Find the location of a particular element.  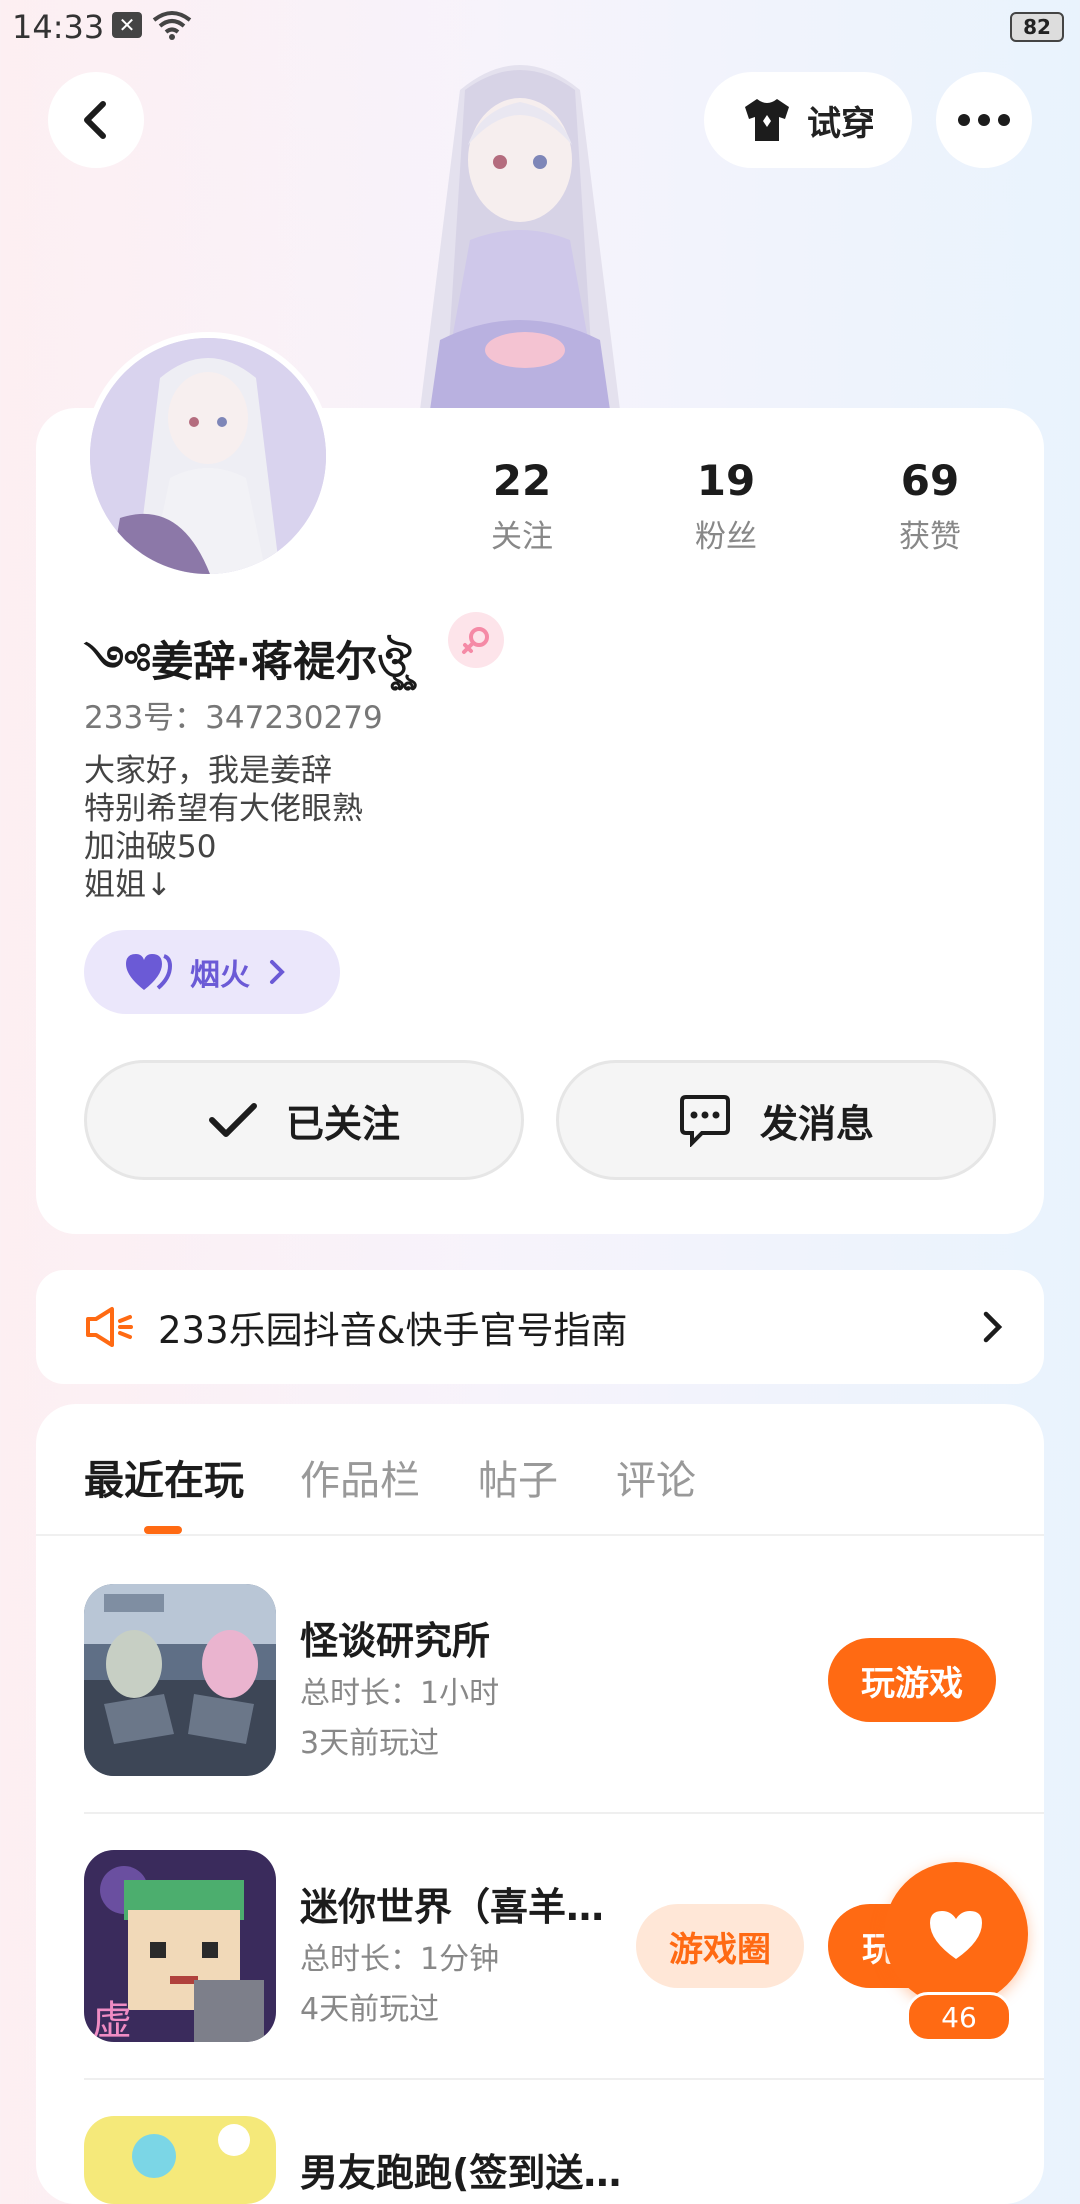

try-on-label: 试穿 is located at coordinates (841, 123).